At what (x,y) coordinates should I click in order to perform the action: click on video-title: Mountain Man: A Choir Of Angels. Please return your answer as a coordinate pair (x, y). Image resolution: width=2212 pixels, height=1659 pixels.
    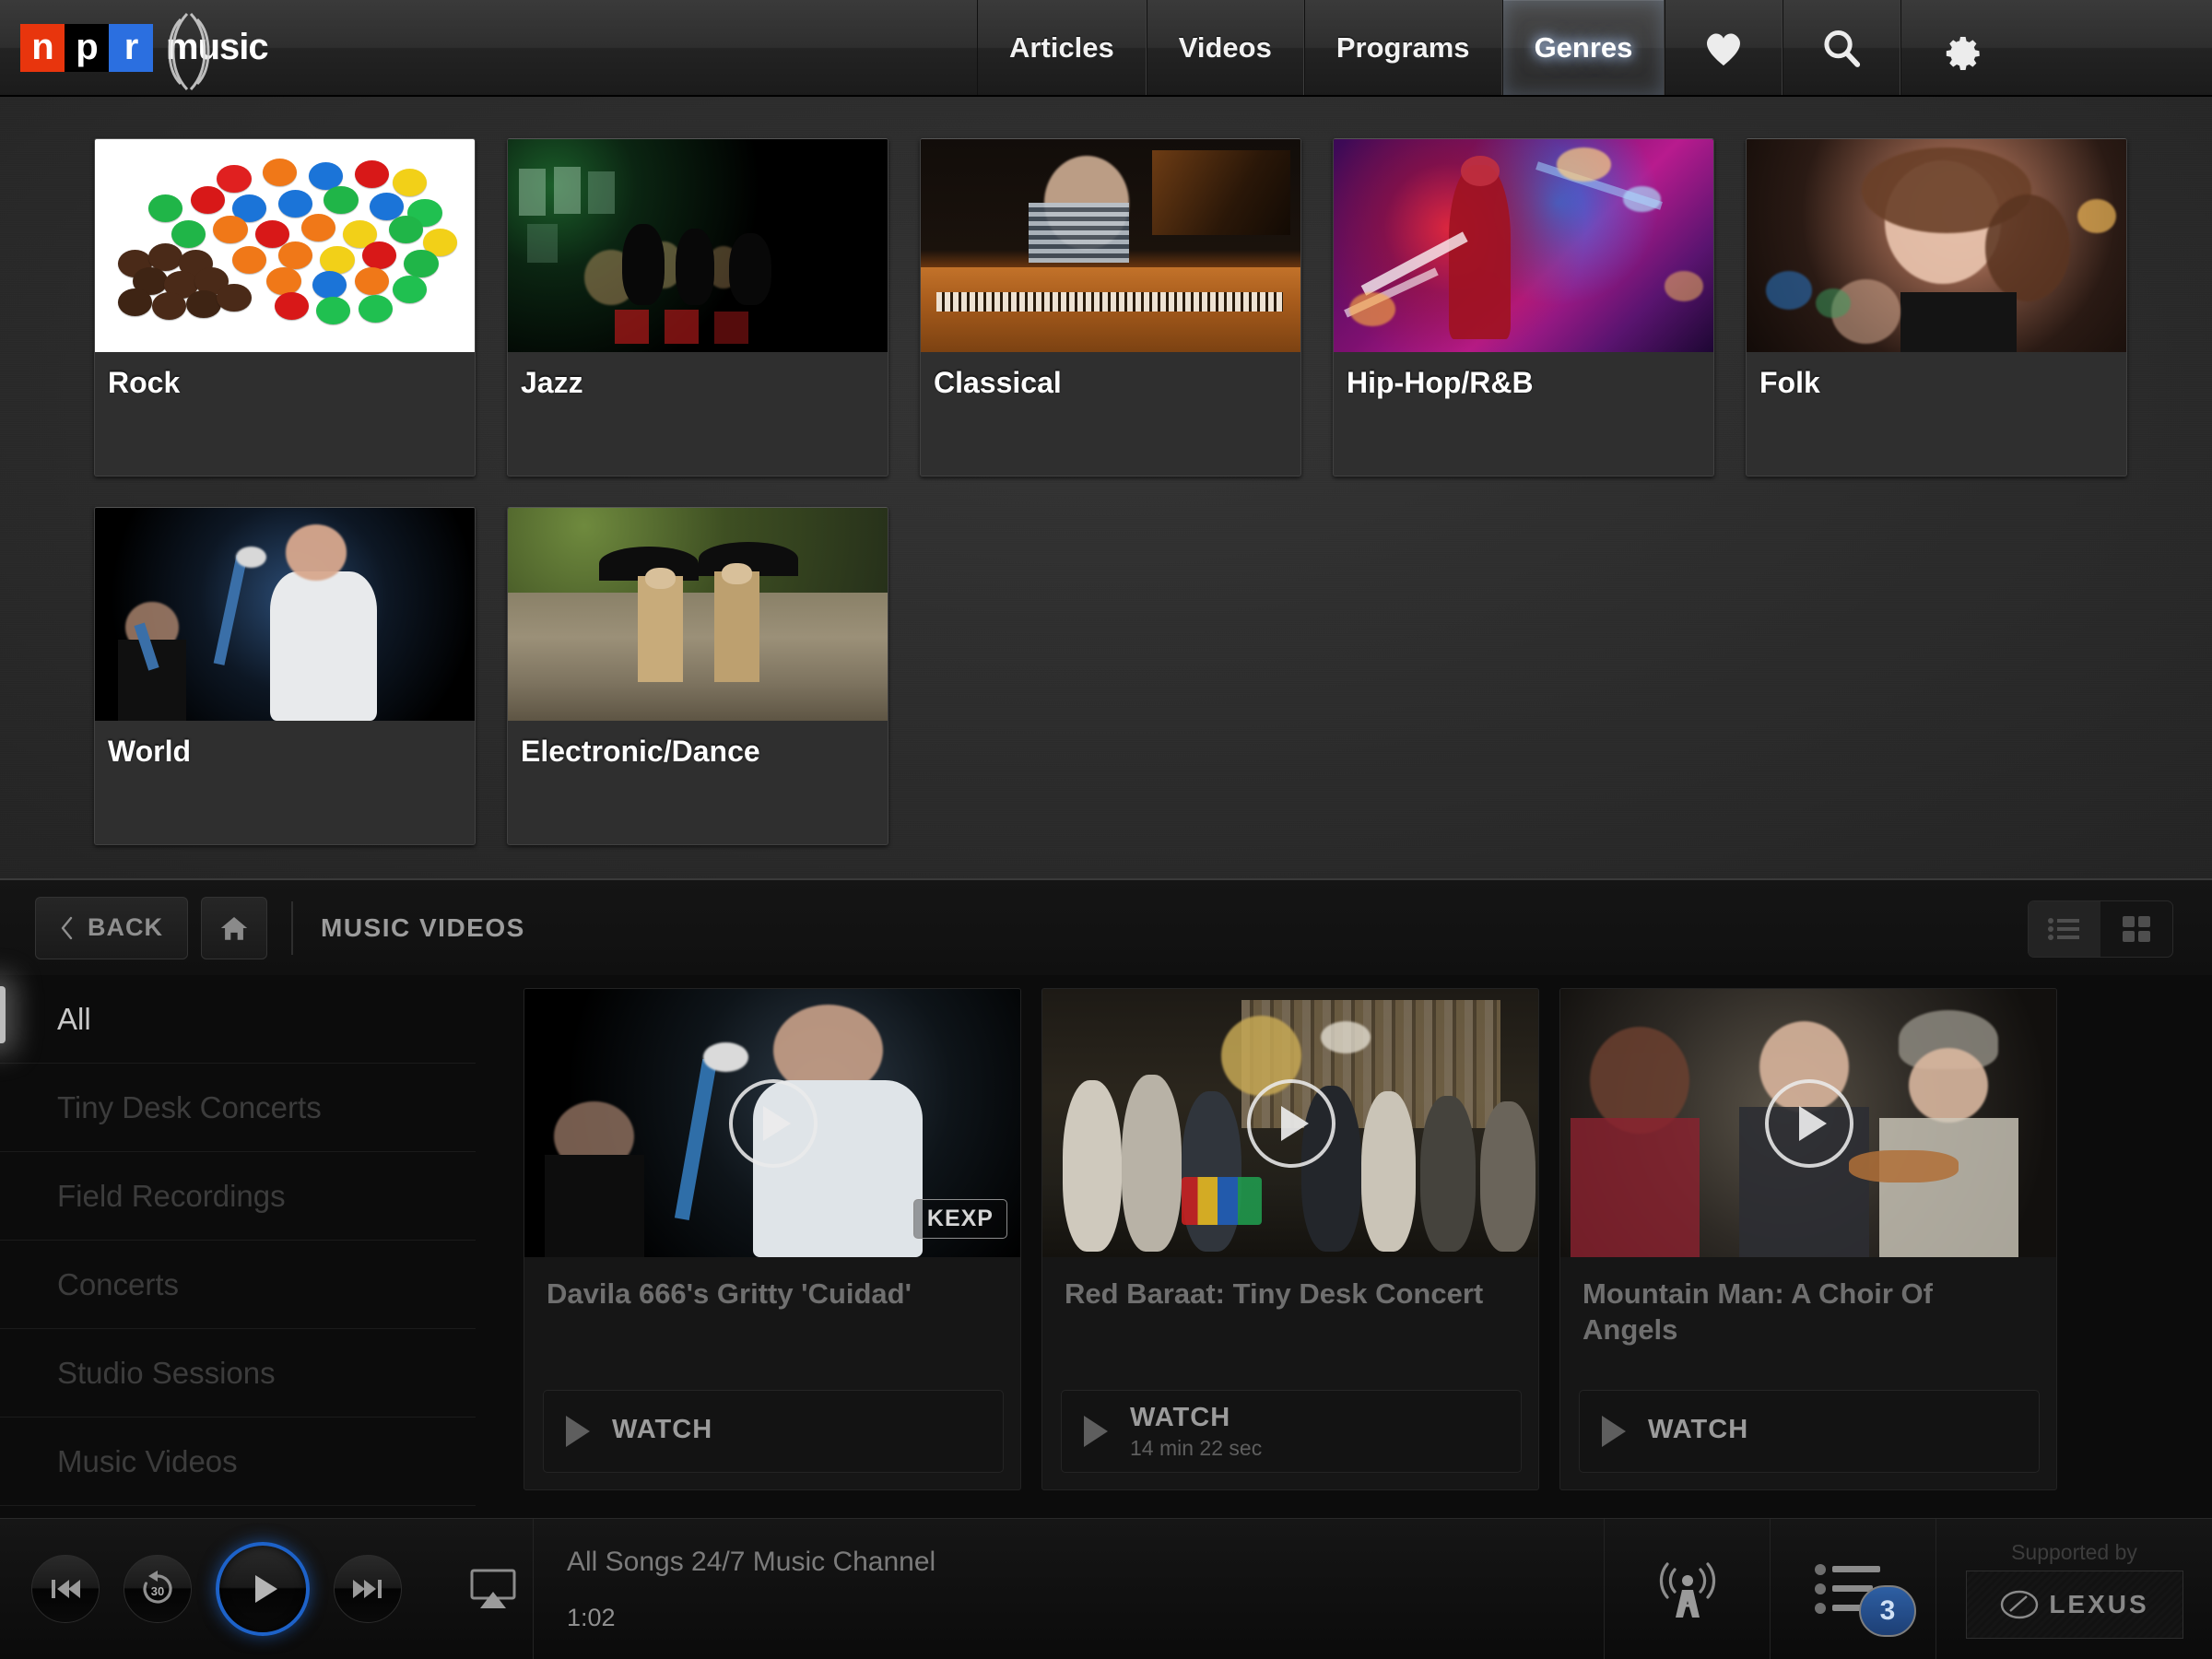
    Looking at the image, I should click on (1758, 1311).